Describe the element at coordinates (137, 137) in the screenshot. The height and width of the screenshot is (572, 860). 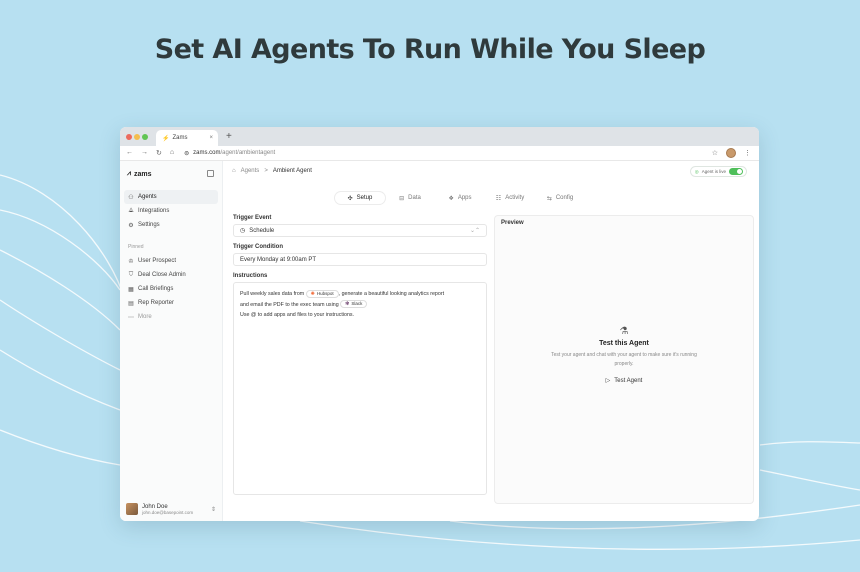
I see `minimize-window-button` at that location.